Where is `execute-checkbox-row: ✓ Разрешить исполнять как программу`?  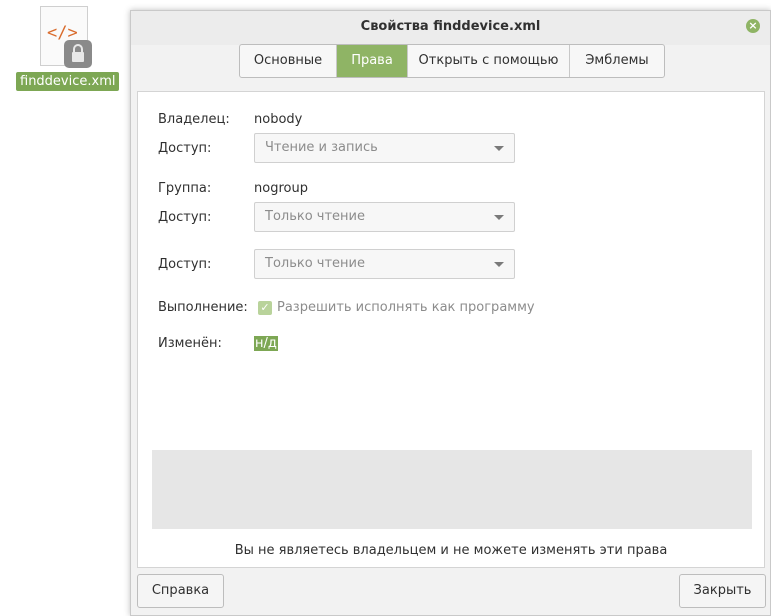
execute-checkbox-row: ✓ Разрешить исполнять как программу is located at coordinates (396, 307).